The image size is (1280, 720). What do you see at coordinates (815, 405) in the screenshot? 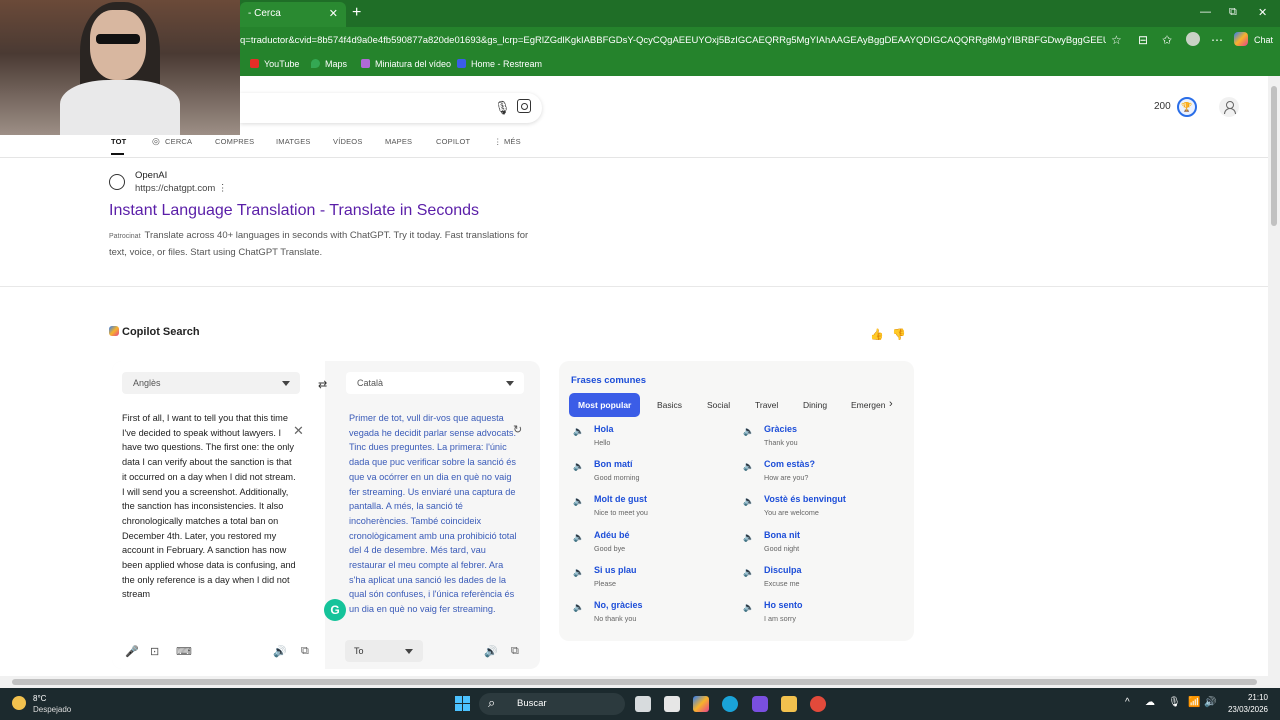
I see `category-dining: Dining` at bounding box center [815, 405].